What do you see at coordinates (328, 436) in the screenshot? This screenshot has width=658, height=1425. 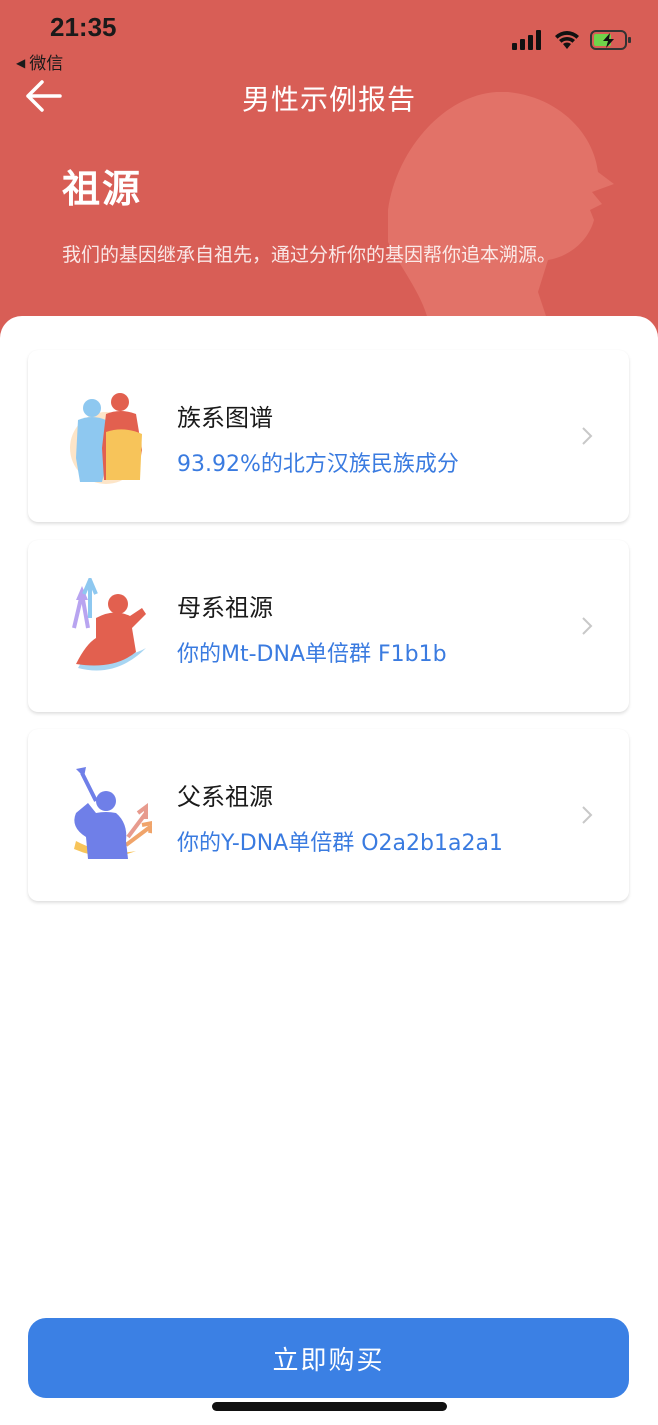 I see `card-ethnic-lineage: 族系图谱 93.92%的北方汉族民族成分` at bounding box center [328, 436].